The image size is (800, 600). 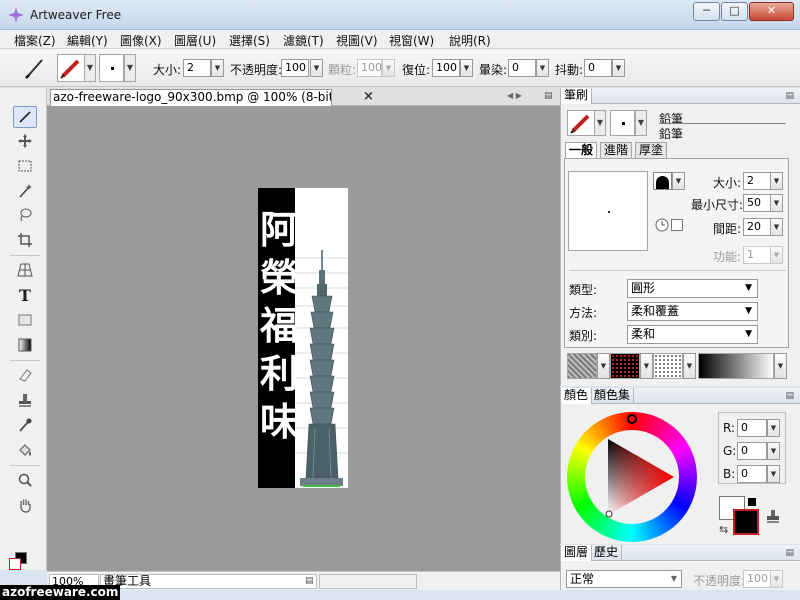 I want to click on hand-tool, so click(x=25, y=505).